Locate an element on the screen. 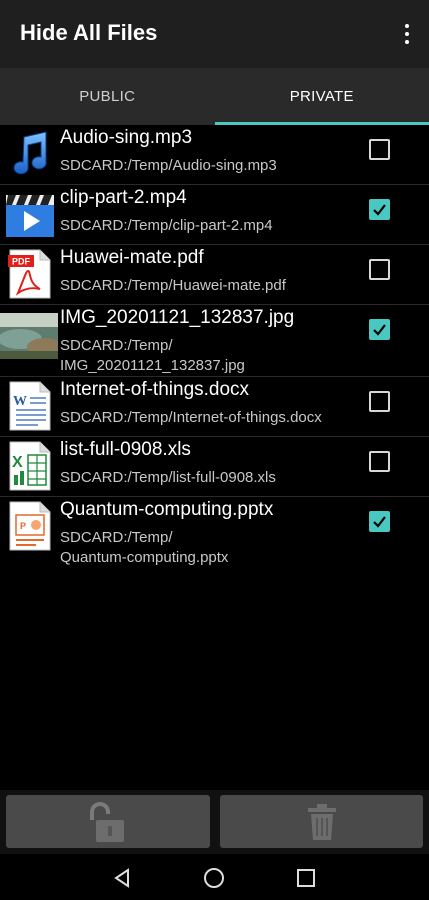 The image size is (429, 900). tab-public: PUBLIC is located at coordinates (107, 96).